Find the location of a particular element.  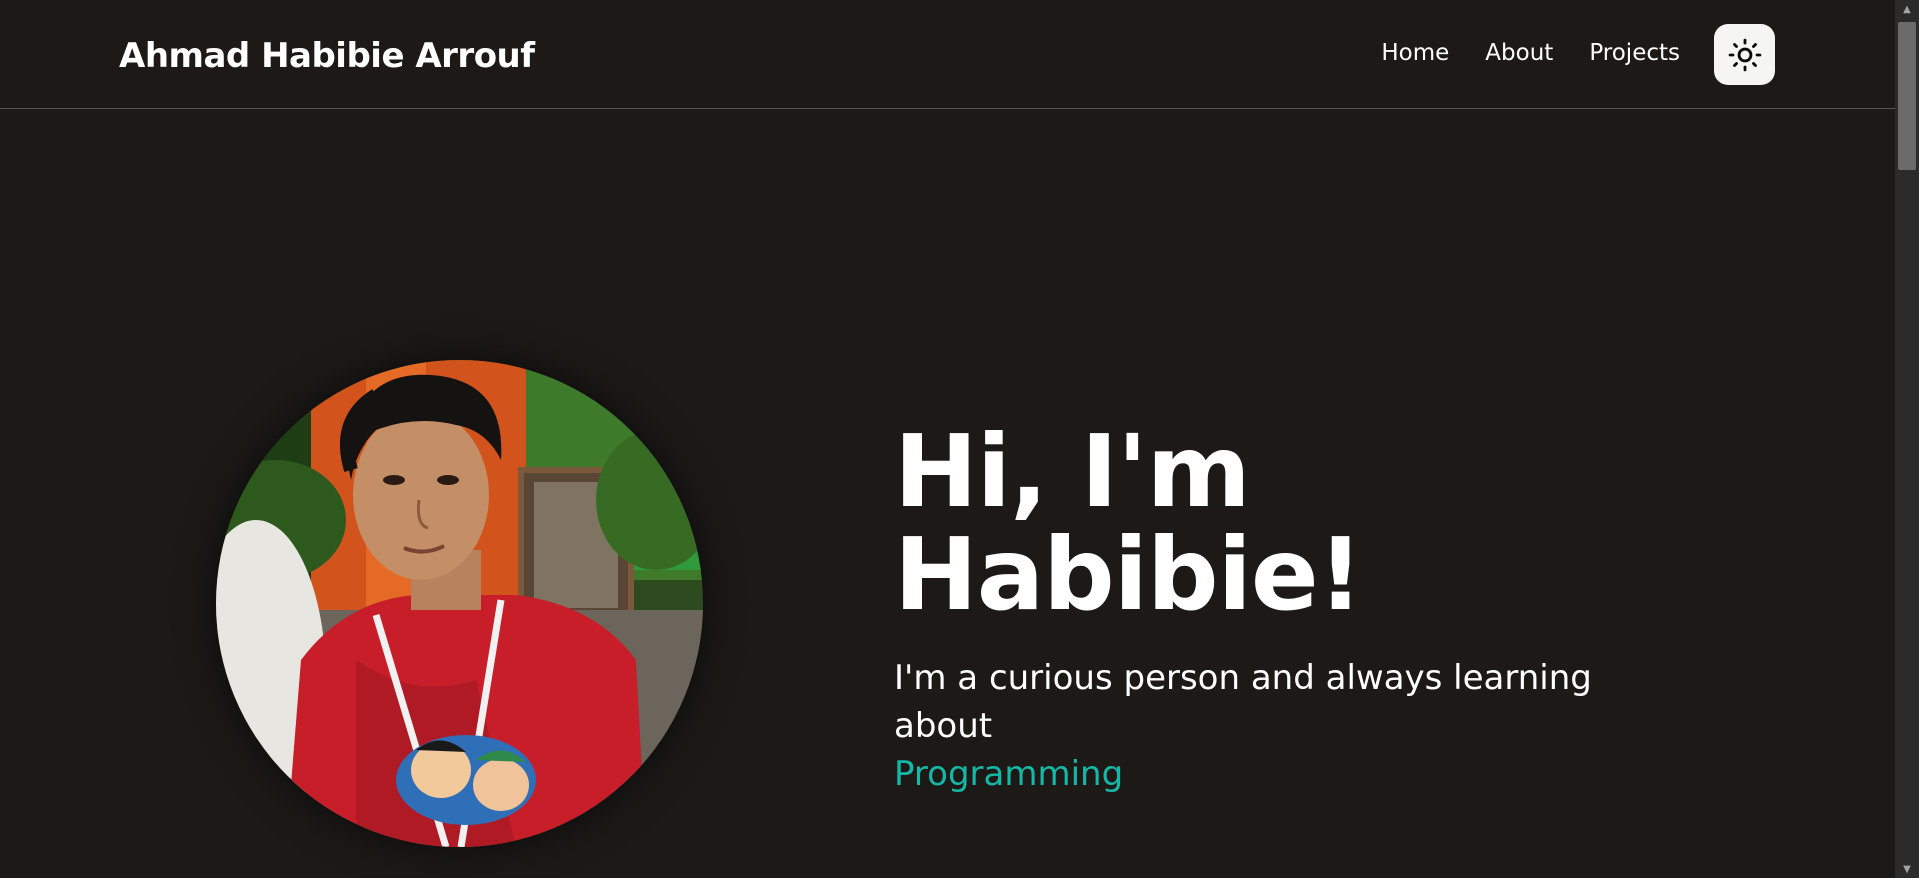

profile-avatar is located at coordinates (459, 603).